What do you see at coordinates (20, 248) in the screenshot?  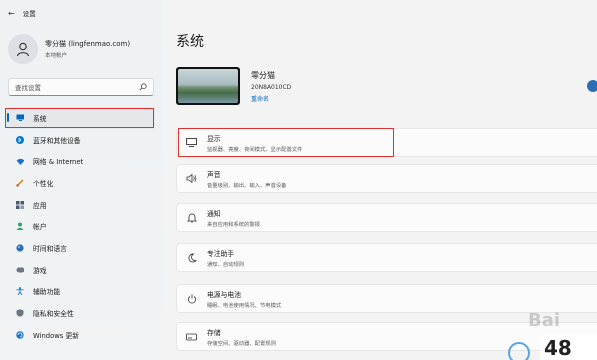 I see `globe-icon` at bounding box center [20, 248].